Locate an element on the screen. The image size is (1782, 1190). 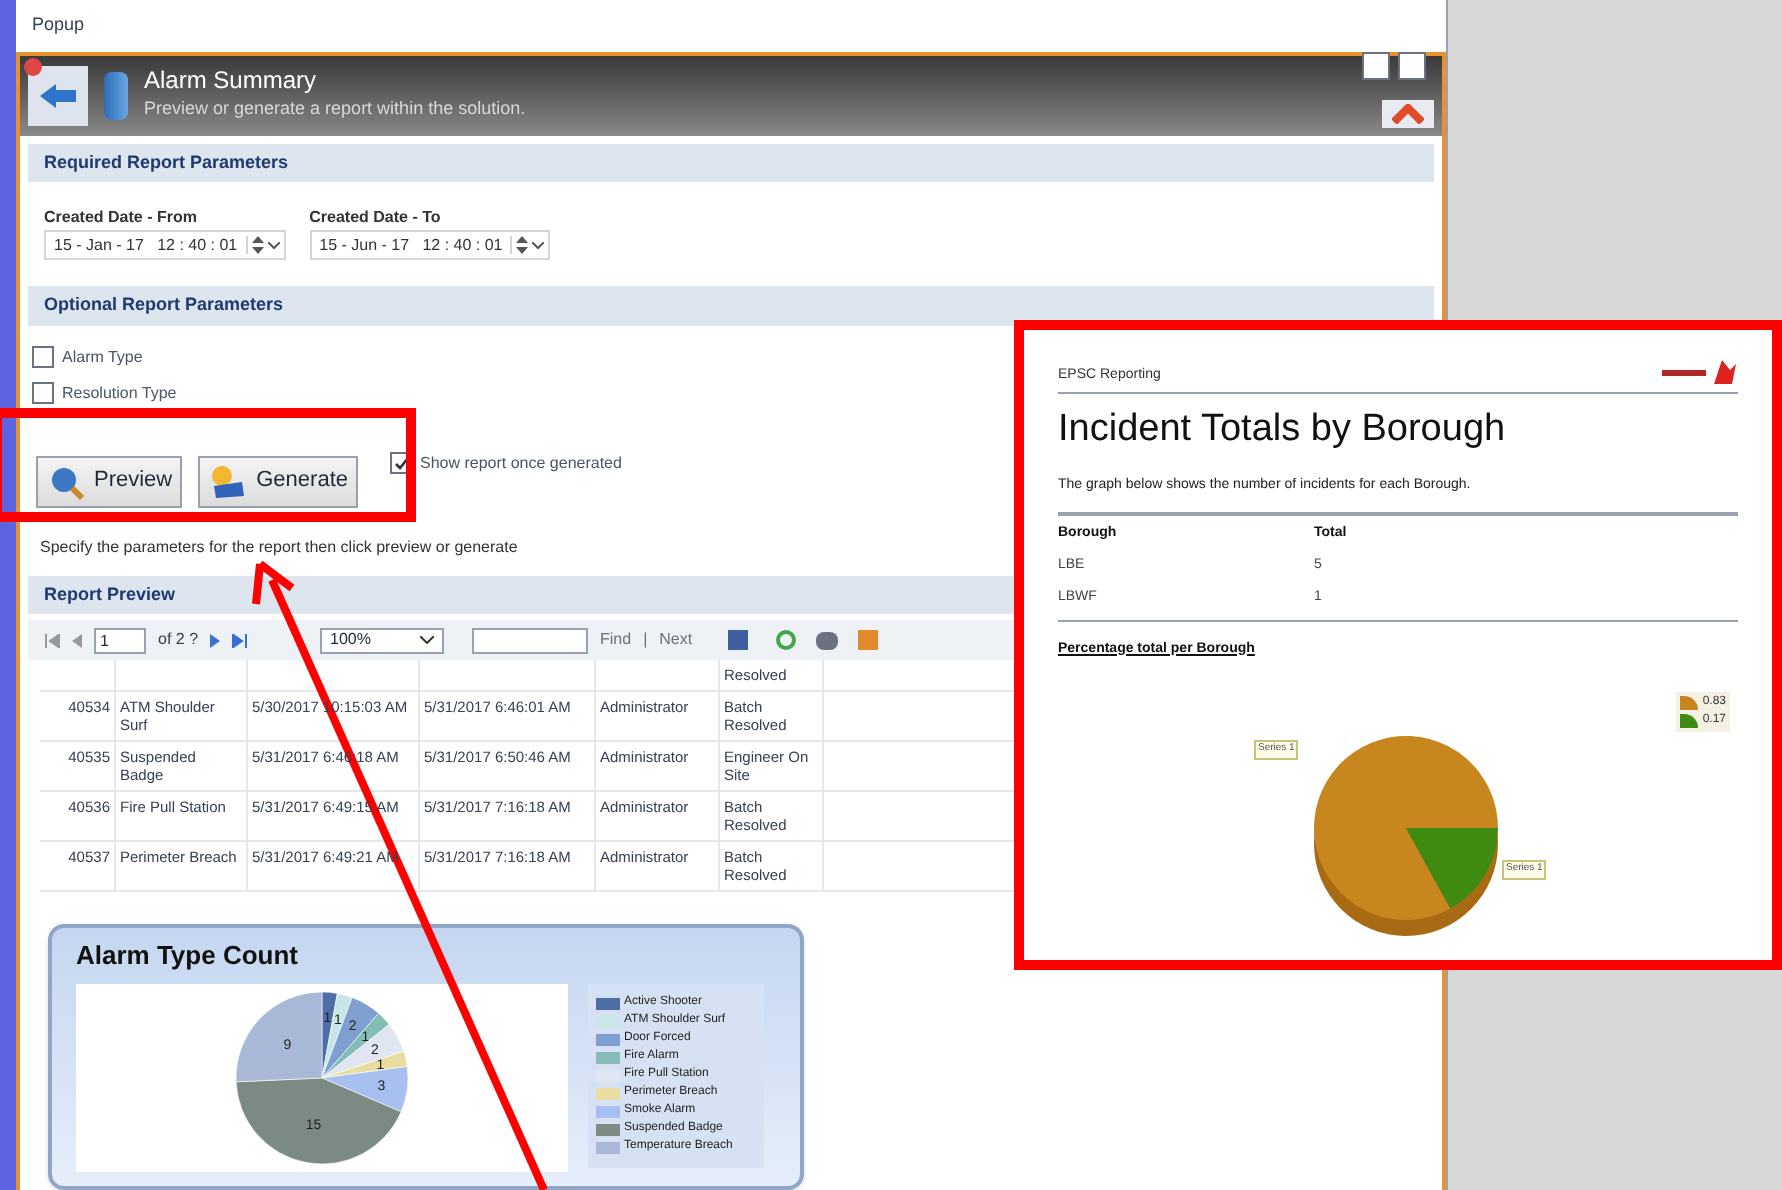
find-field is located at coordinates (530, 640).